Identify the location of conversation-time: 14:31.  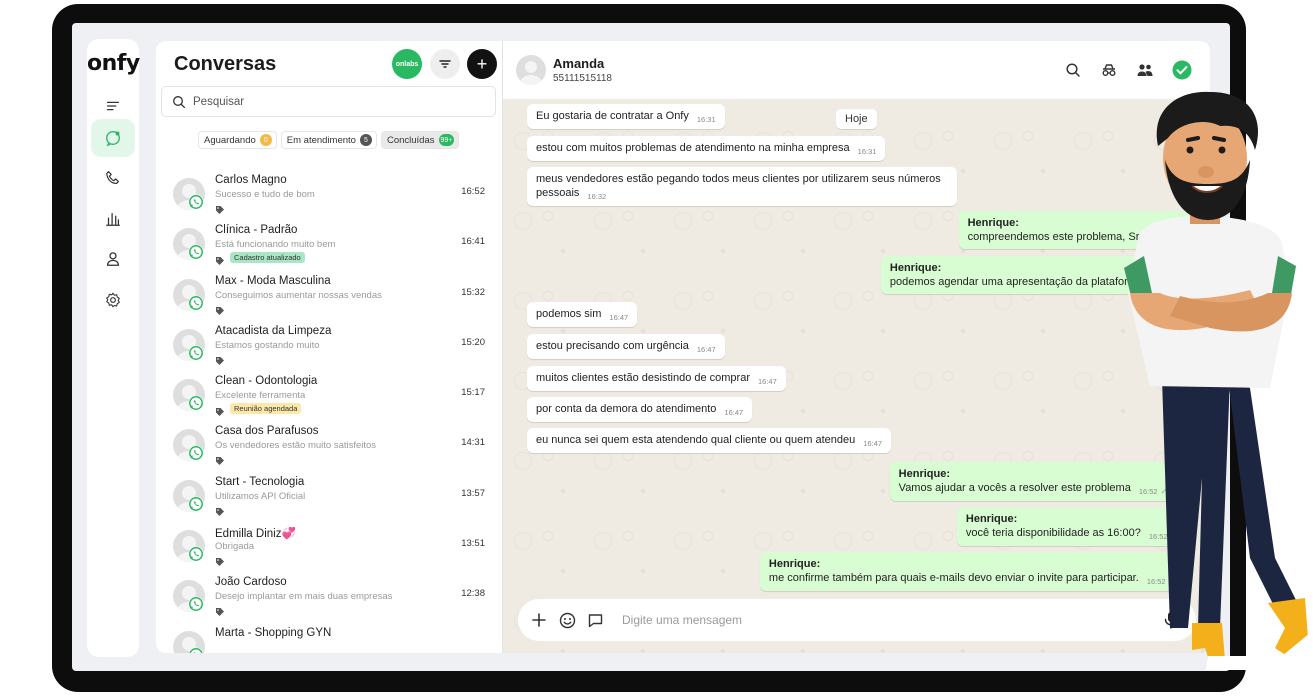
(473, 443).